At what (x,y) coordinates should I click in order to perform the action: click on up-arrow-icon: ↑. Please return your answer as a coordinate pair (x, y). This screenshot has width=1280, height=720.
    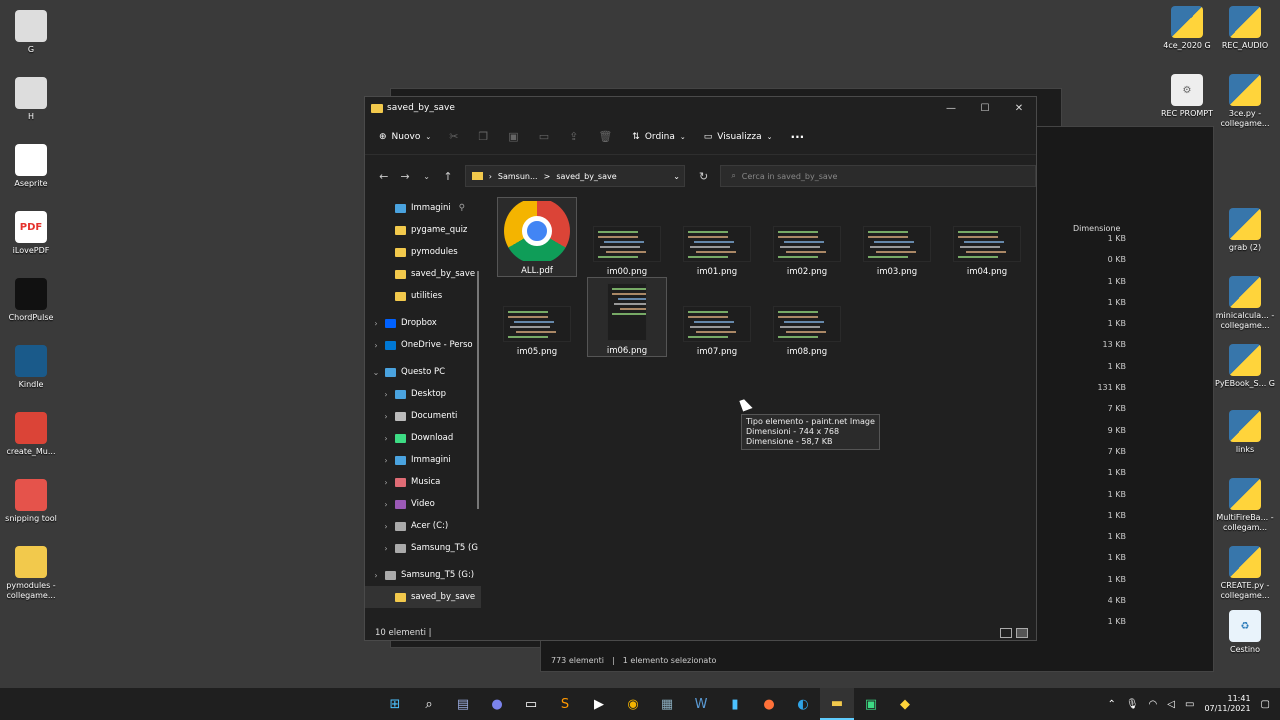
    Looking at the image, I should click on (447, 176).